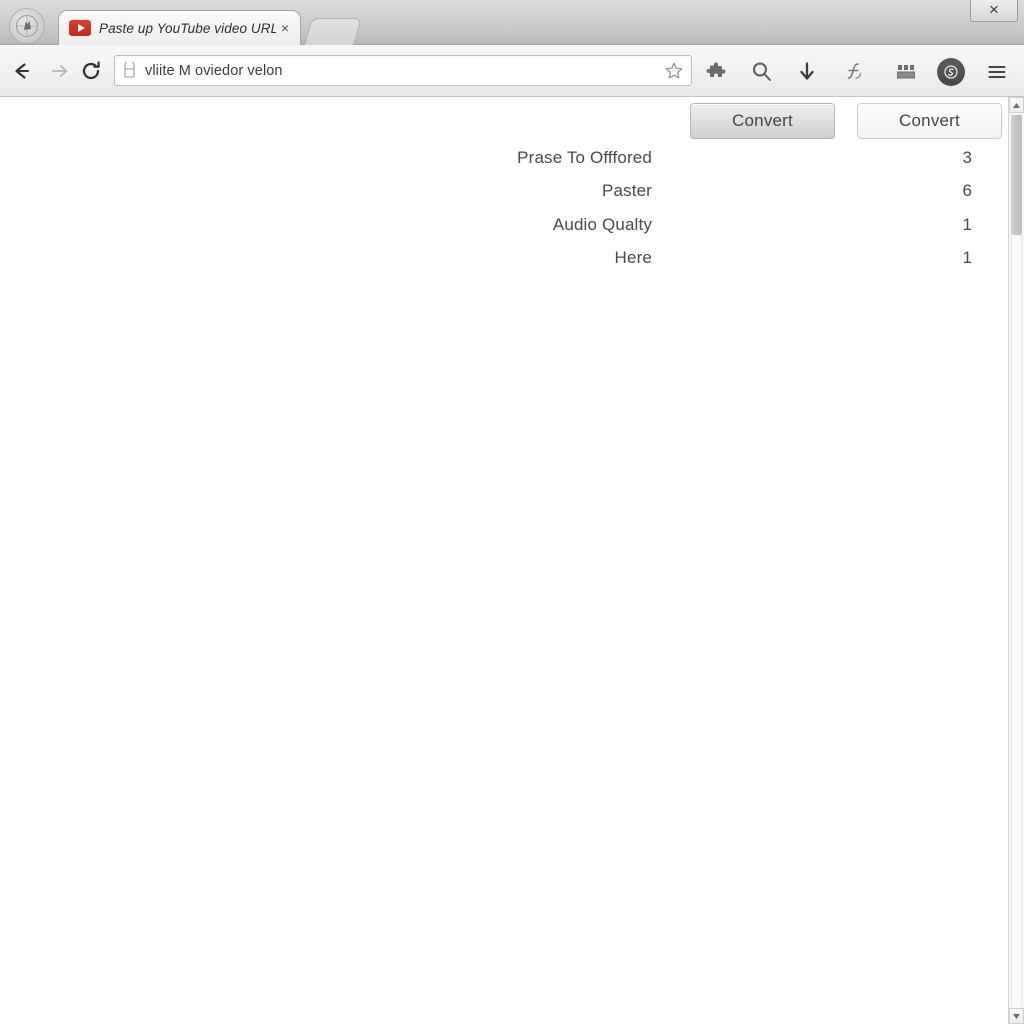  I want to click on list-item: Paster 6, so click(504, 192).